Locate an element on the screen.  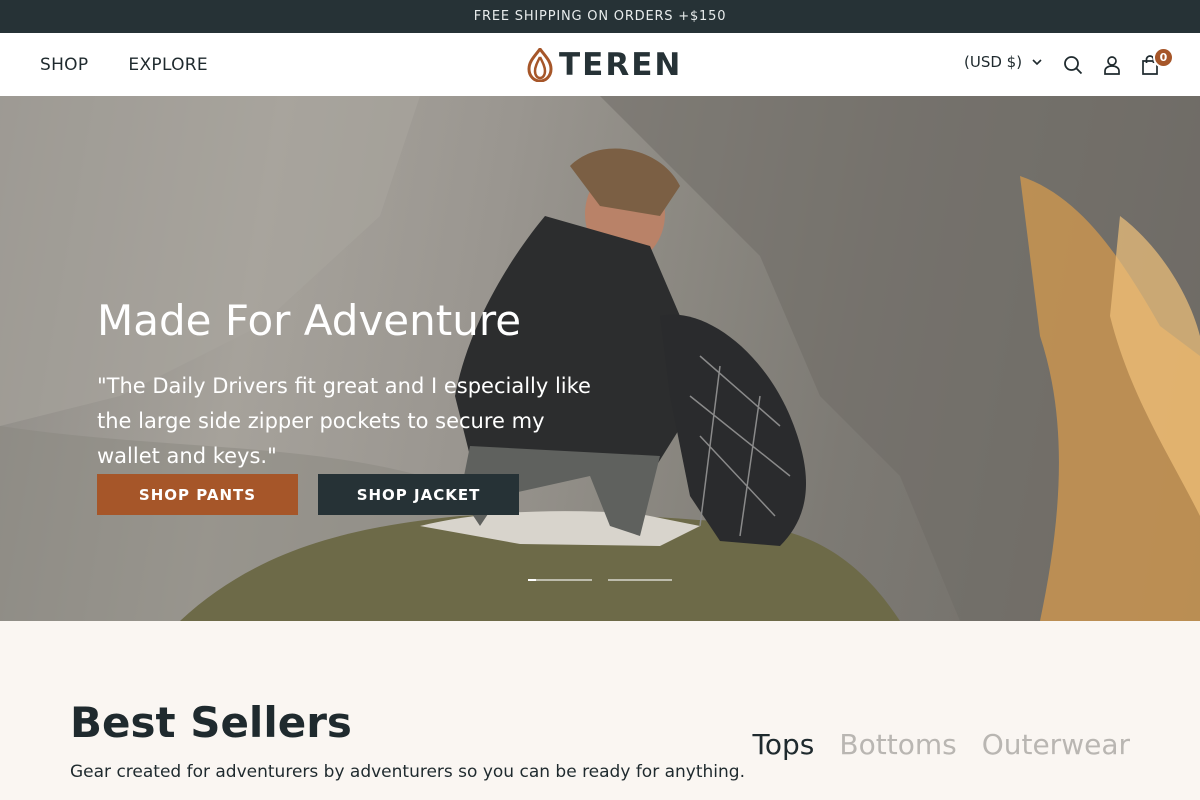
best-sellers-title: Best Sellers is located at coordinates (211, 722).